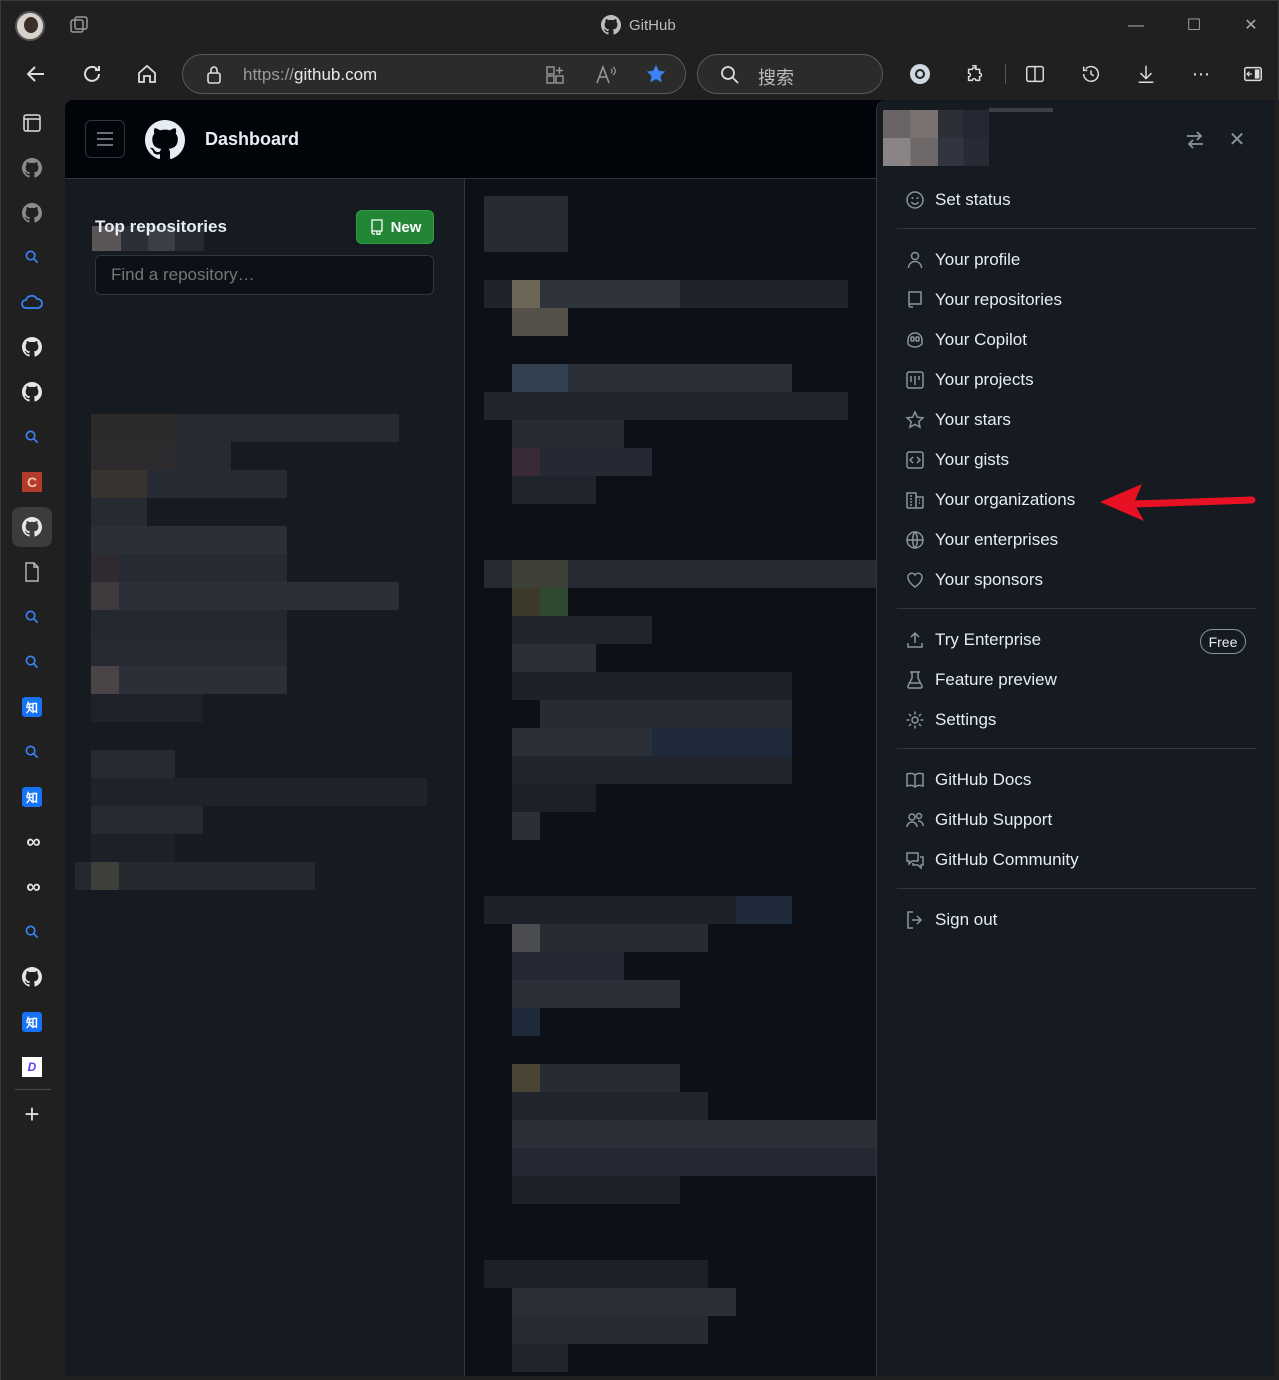 This screenshot has width=1279, height=1380. Describe the element at coordinates (915, 639) in the screenshot. I see `upload-icon` at that location.